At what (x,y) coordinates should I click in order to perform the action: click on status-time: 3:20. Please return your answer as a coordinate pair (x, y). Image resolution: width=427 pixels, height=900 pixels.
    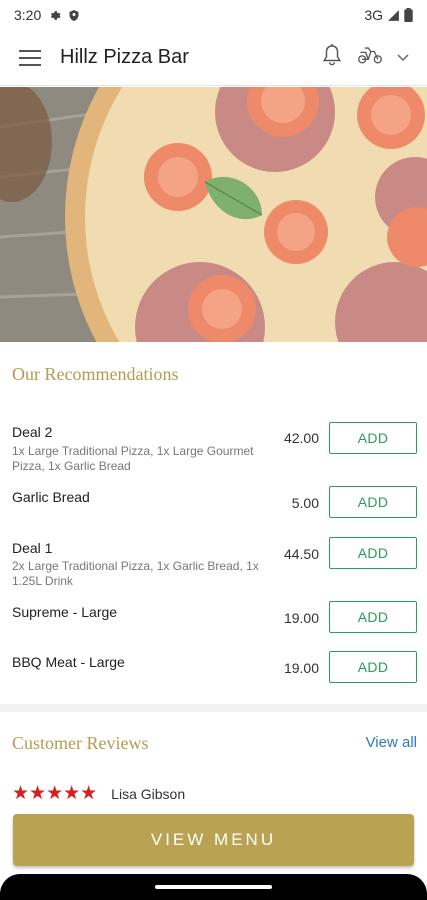
    Looking at the image, I should click on (28, 15).